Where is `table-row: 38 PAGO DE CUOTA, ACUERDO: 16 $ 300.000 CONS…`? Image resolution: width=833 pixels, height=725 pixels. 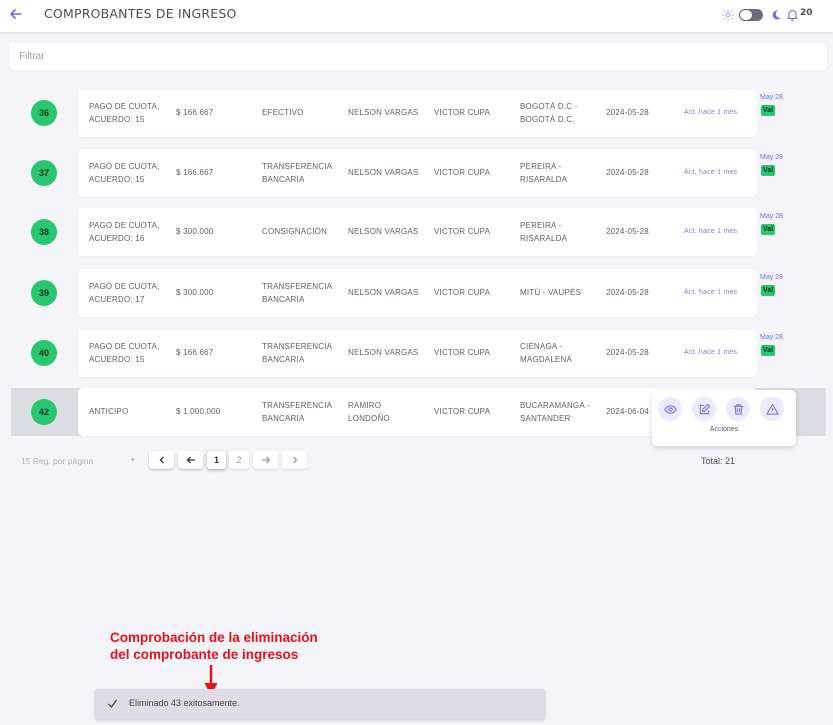 table-row: 38 PAGO DE CUOTA, ACUERDO: 16 $ 300.000 CONS… is located at coordinates (416, 232).